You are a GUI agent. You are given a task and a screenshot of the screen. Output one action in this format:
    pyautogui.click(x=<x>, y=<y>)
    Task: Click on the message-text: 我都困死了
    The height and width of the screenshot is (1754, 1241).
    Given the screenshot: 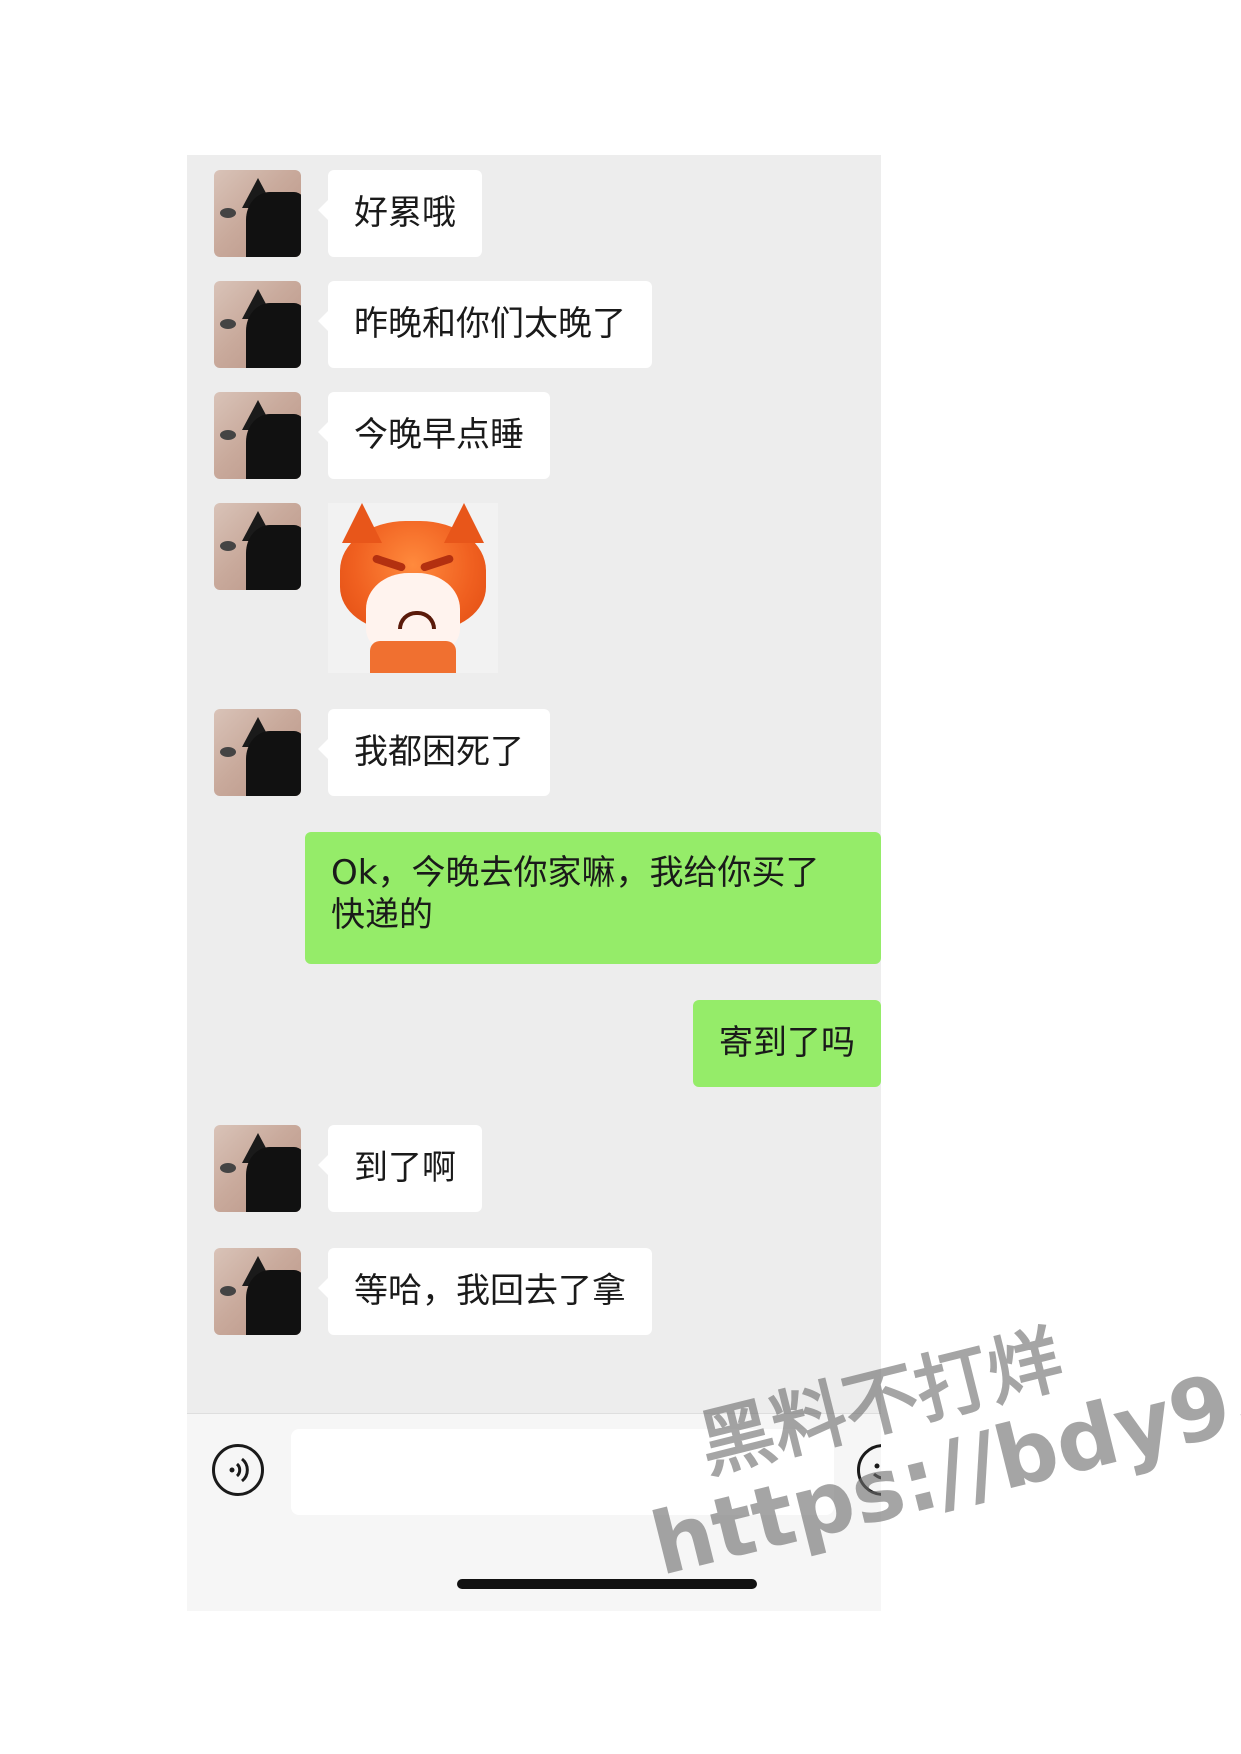 What is the action you would take?
    pyautogui.click(x=439, y=752)
    